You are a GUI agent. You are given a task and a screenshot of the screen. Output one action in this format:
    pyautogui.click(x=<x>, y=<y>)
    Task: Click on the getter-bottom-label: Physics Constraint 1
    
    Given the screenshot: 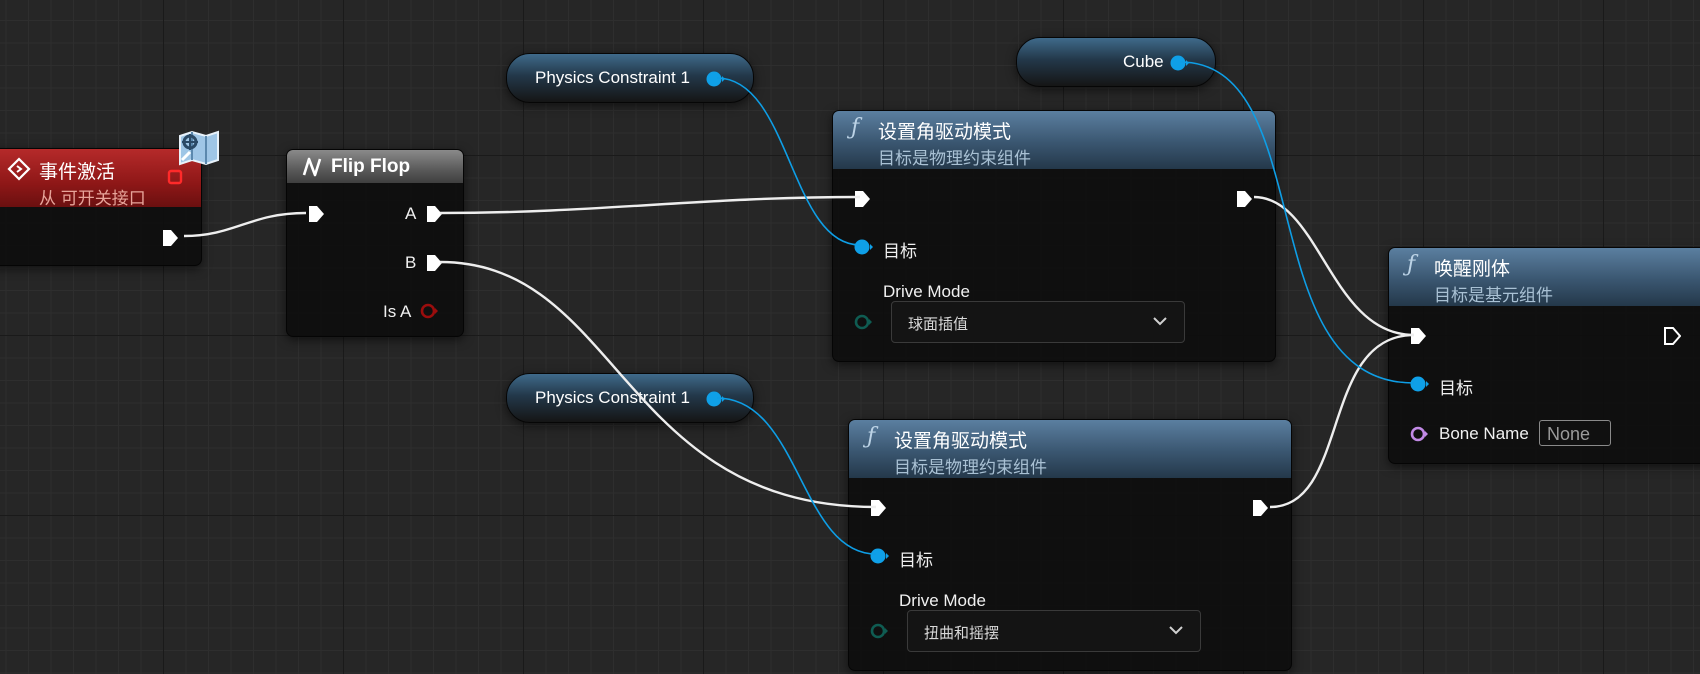 What is the action you would take?
    pyautogui.click(x=612, y=397)
    